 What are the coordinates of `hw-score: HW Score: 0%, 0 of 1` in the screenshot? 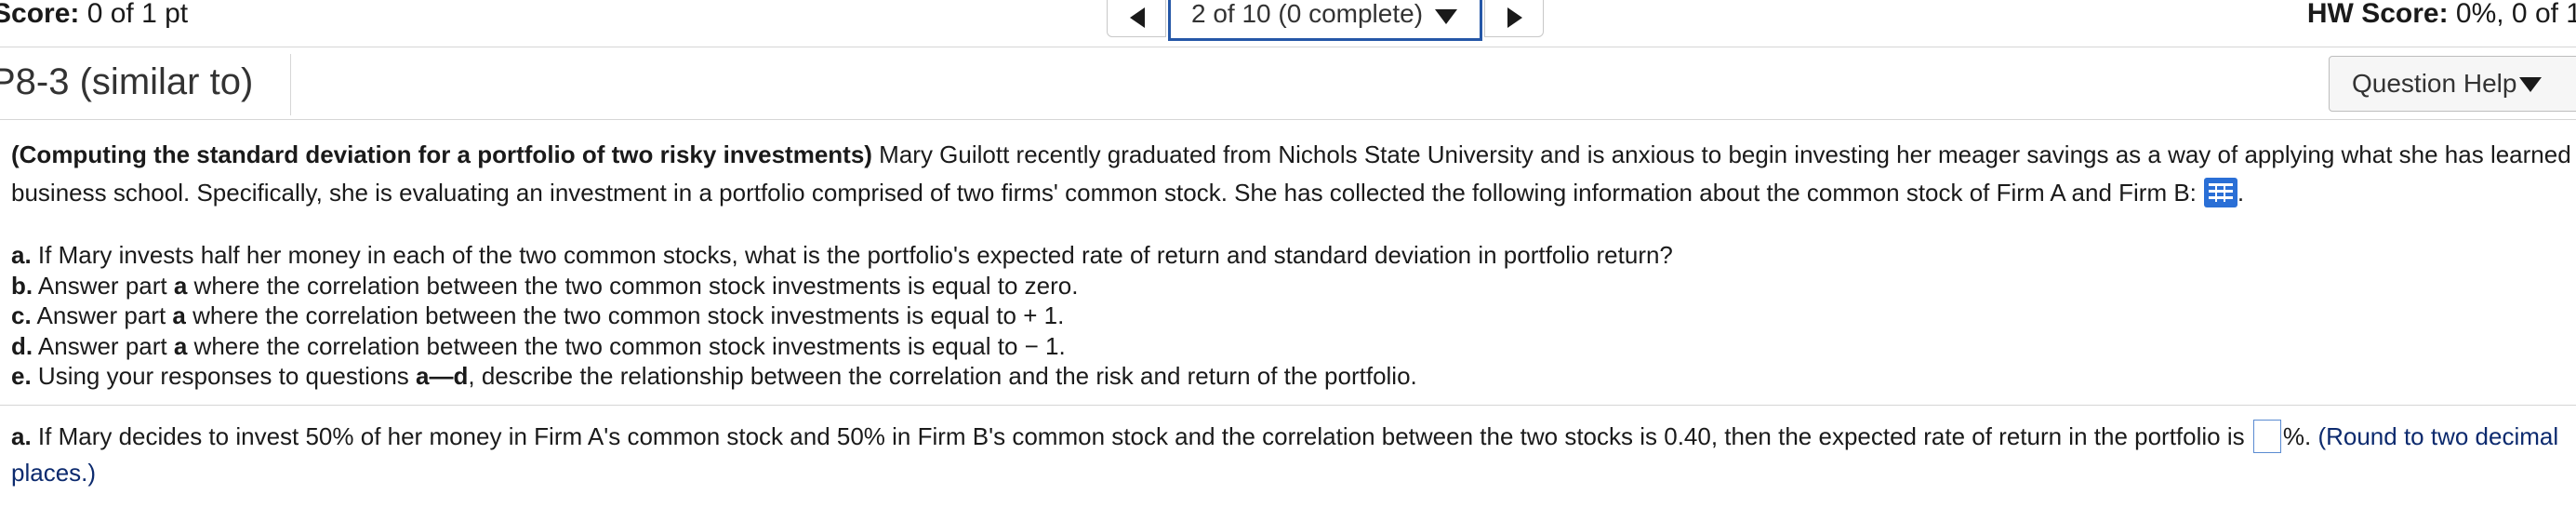 It's located at (2441, 15).